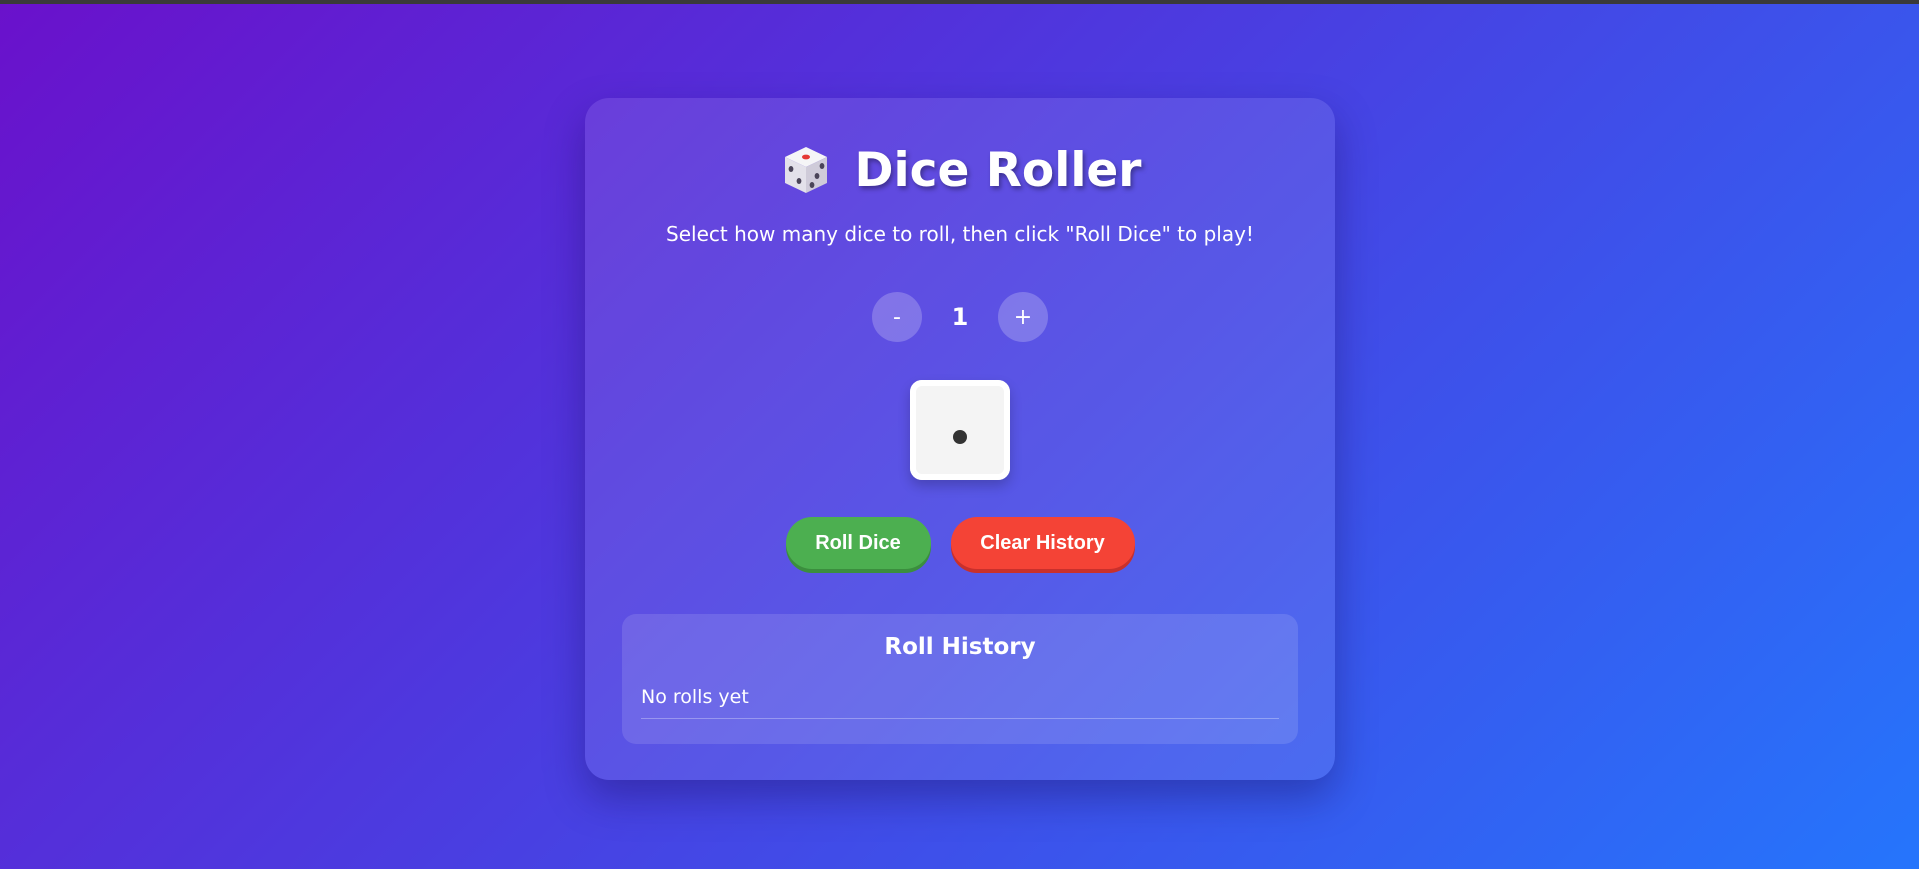  I want to click on page-title: Dice Roller, so click(998, 170).